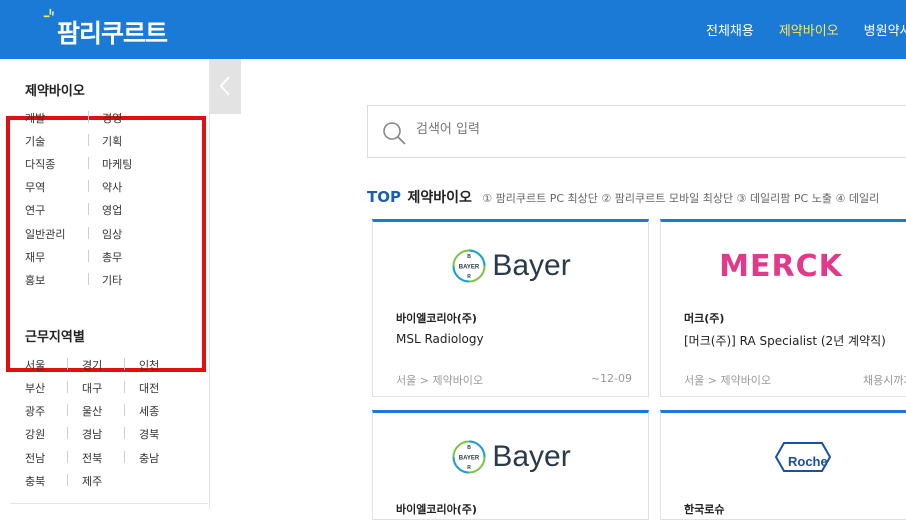 The image size is (906, 520). What do you see at coordinates (35, 411) in the screenshot?
I see `region-gwangju: 광주` at bounding box center [35, 411].